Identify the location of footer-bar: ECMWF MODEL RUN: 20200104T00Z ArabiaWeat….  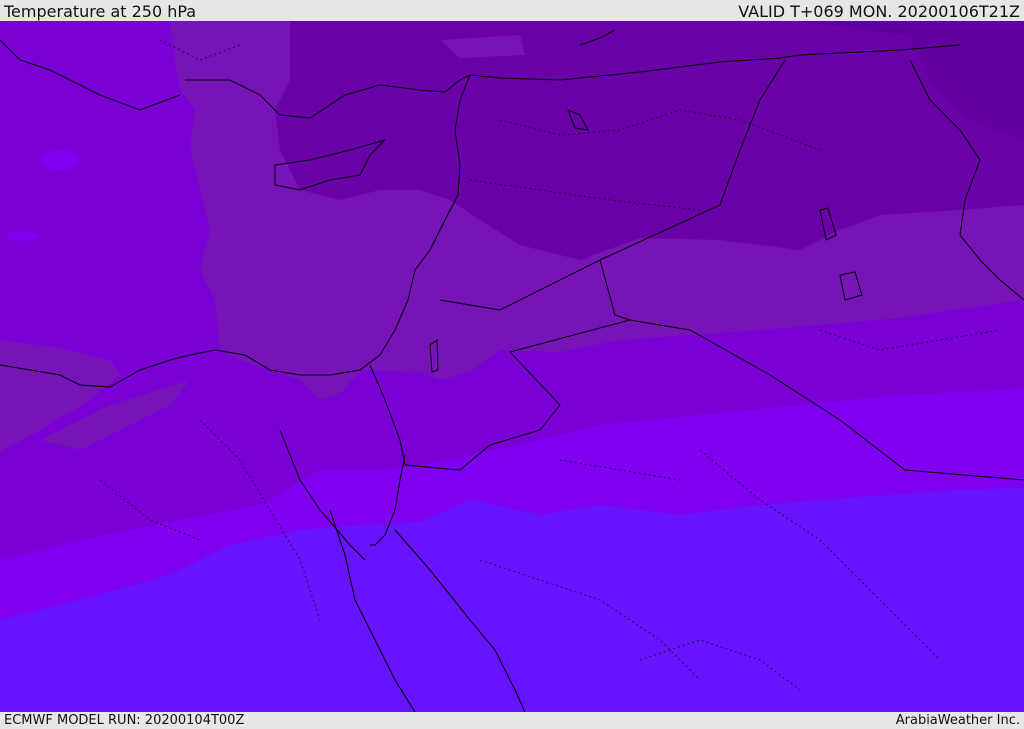
(512, 720).